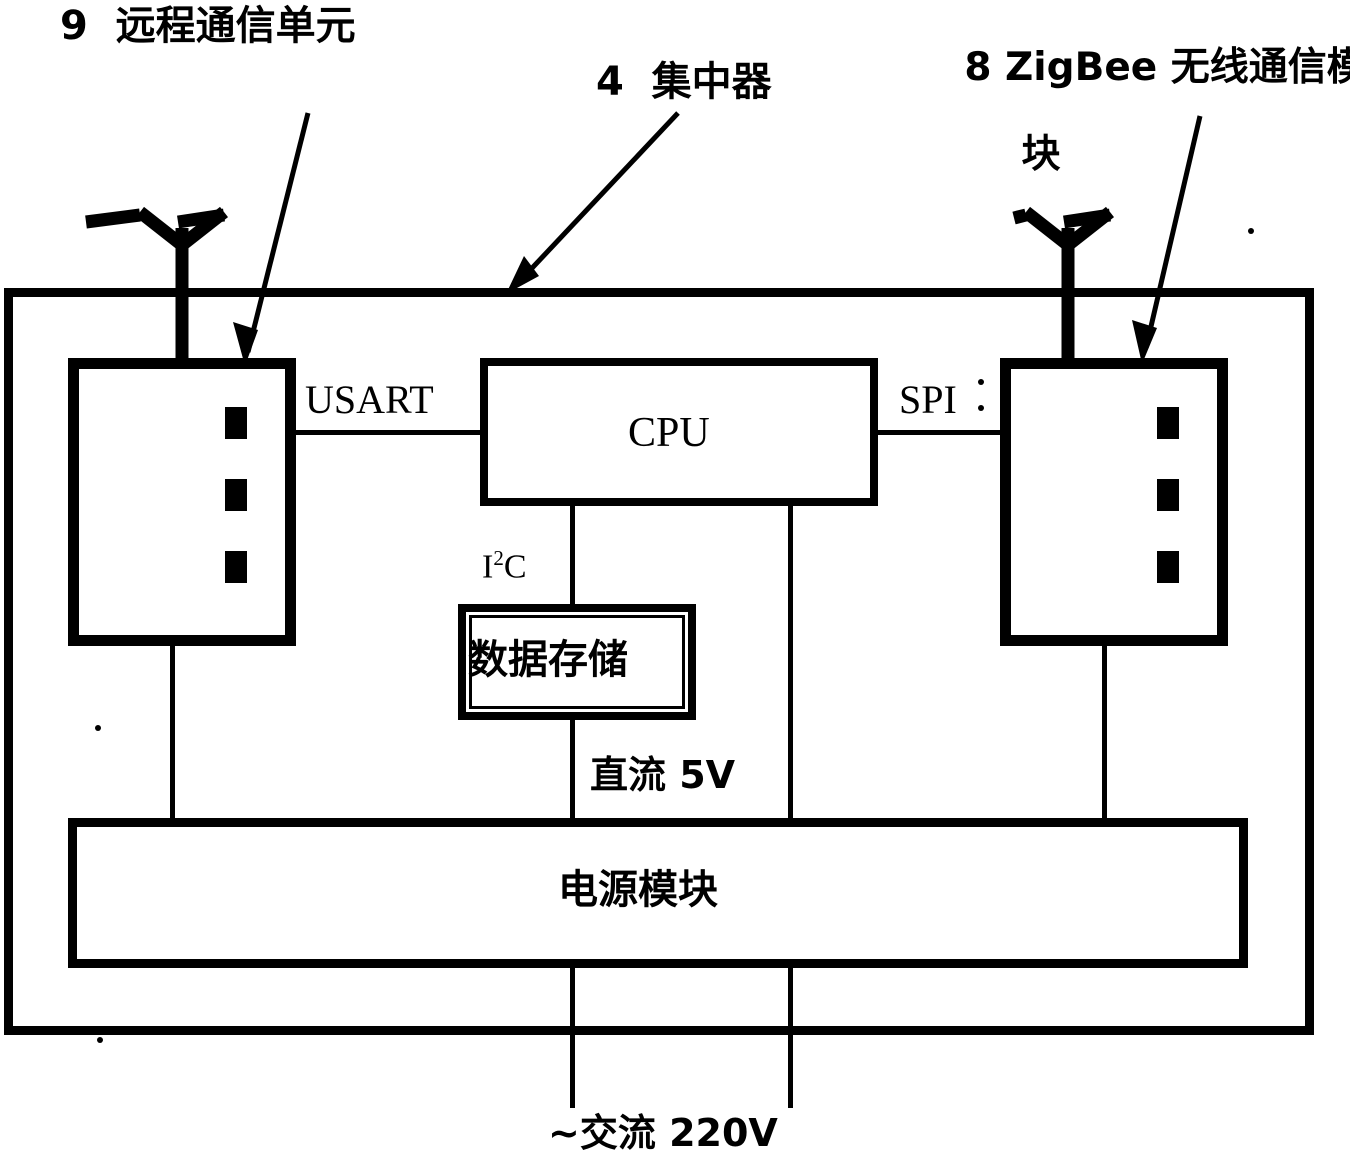 The width and height of the screenshot is (1350, 1161). What do you see at coordinates (1104, 731) in the screenshot?
I see `connector-dc5v-zigbee` at bounding box center [1104, 731].